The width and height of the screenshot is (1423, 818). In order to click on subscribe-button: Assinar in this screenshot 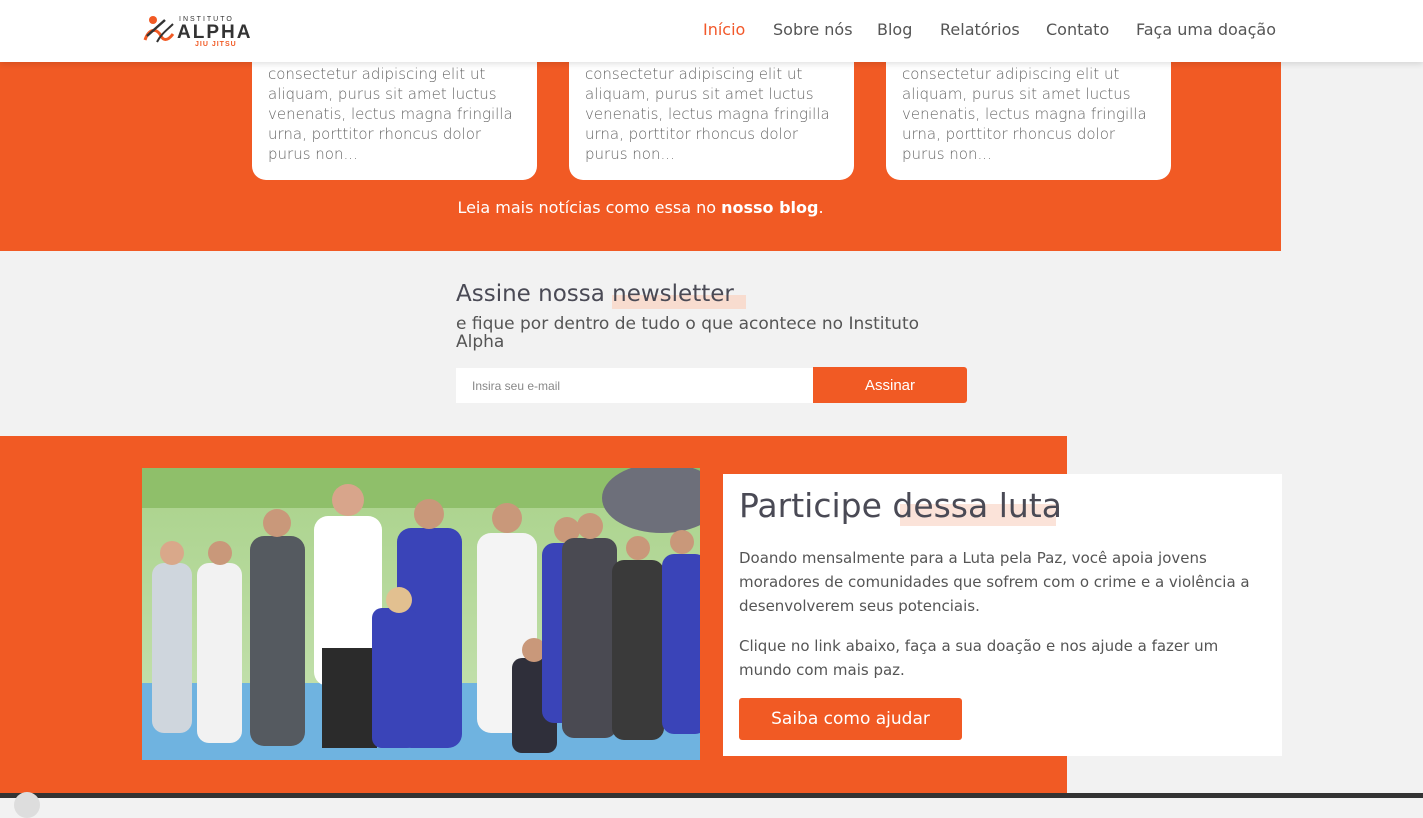, I will do `click(890, 385)`.